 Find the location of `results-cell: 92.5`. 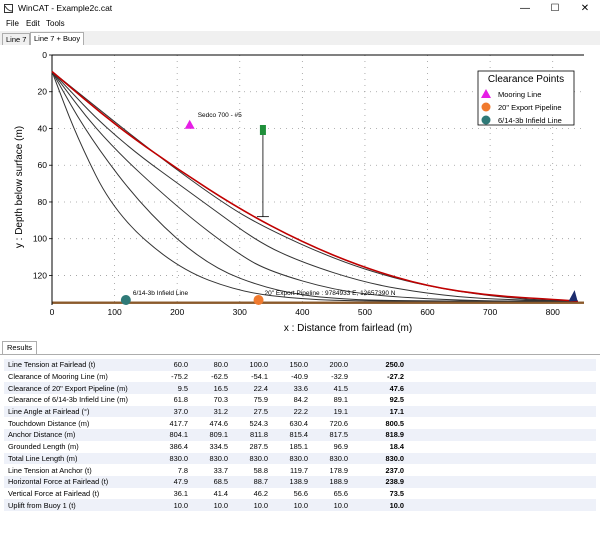

results-cell: 92.5 is located at coordinates (376, 400).